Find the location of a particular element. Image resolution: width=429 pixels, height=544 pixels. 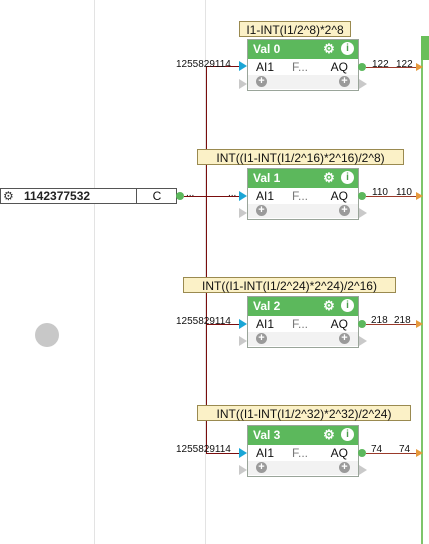

formula-label: I1-INT(I1/2^8)*2^8 is located at coordinates (295, 29).